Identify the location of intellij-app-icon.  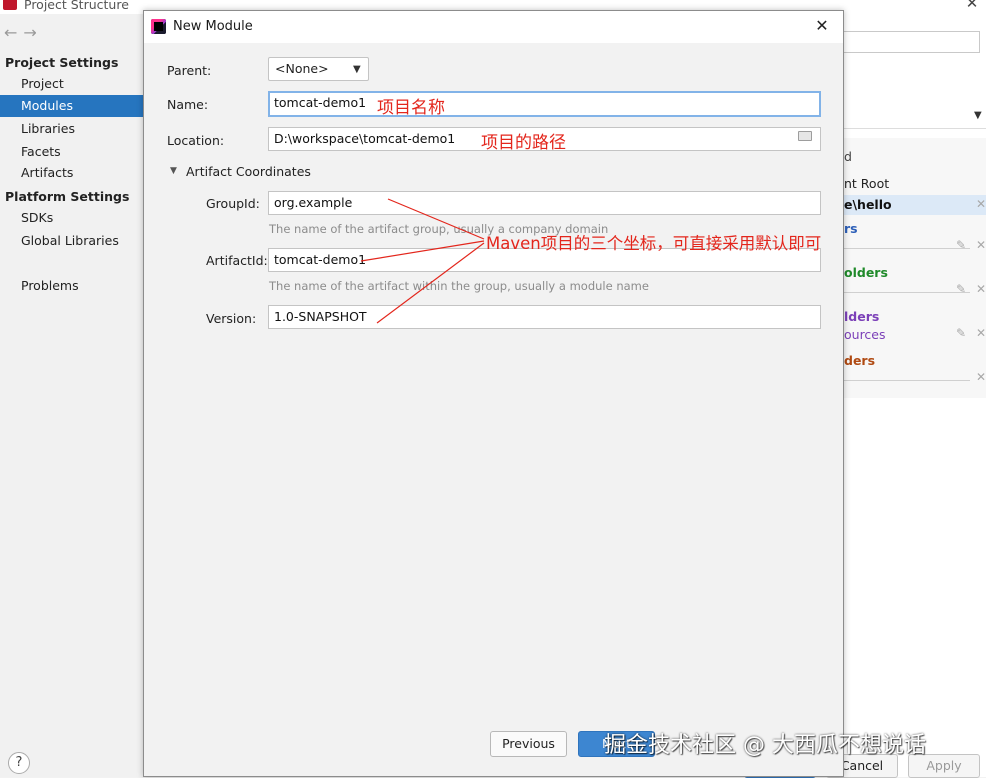
(10, 5).